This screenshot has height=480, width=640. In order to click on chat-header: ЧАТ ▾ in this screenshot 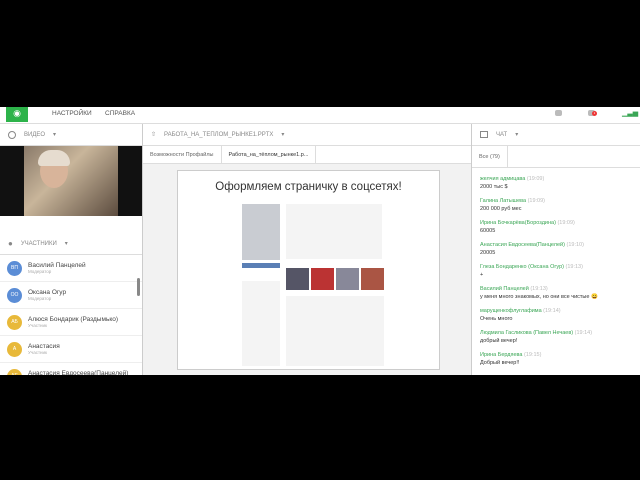, I will do `click(556, 135)`.